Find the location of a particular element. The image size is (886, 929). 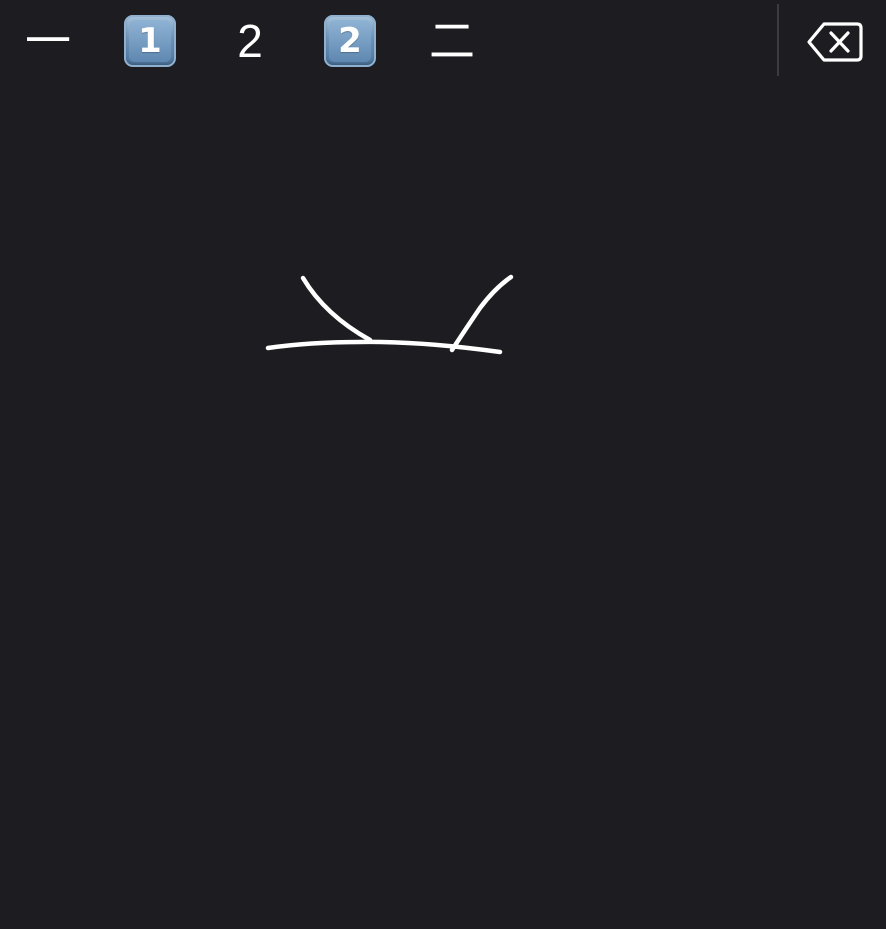

handwriting-strokes is located at coordinates (389, 314).